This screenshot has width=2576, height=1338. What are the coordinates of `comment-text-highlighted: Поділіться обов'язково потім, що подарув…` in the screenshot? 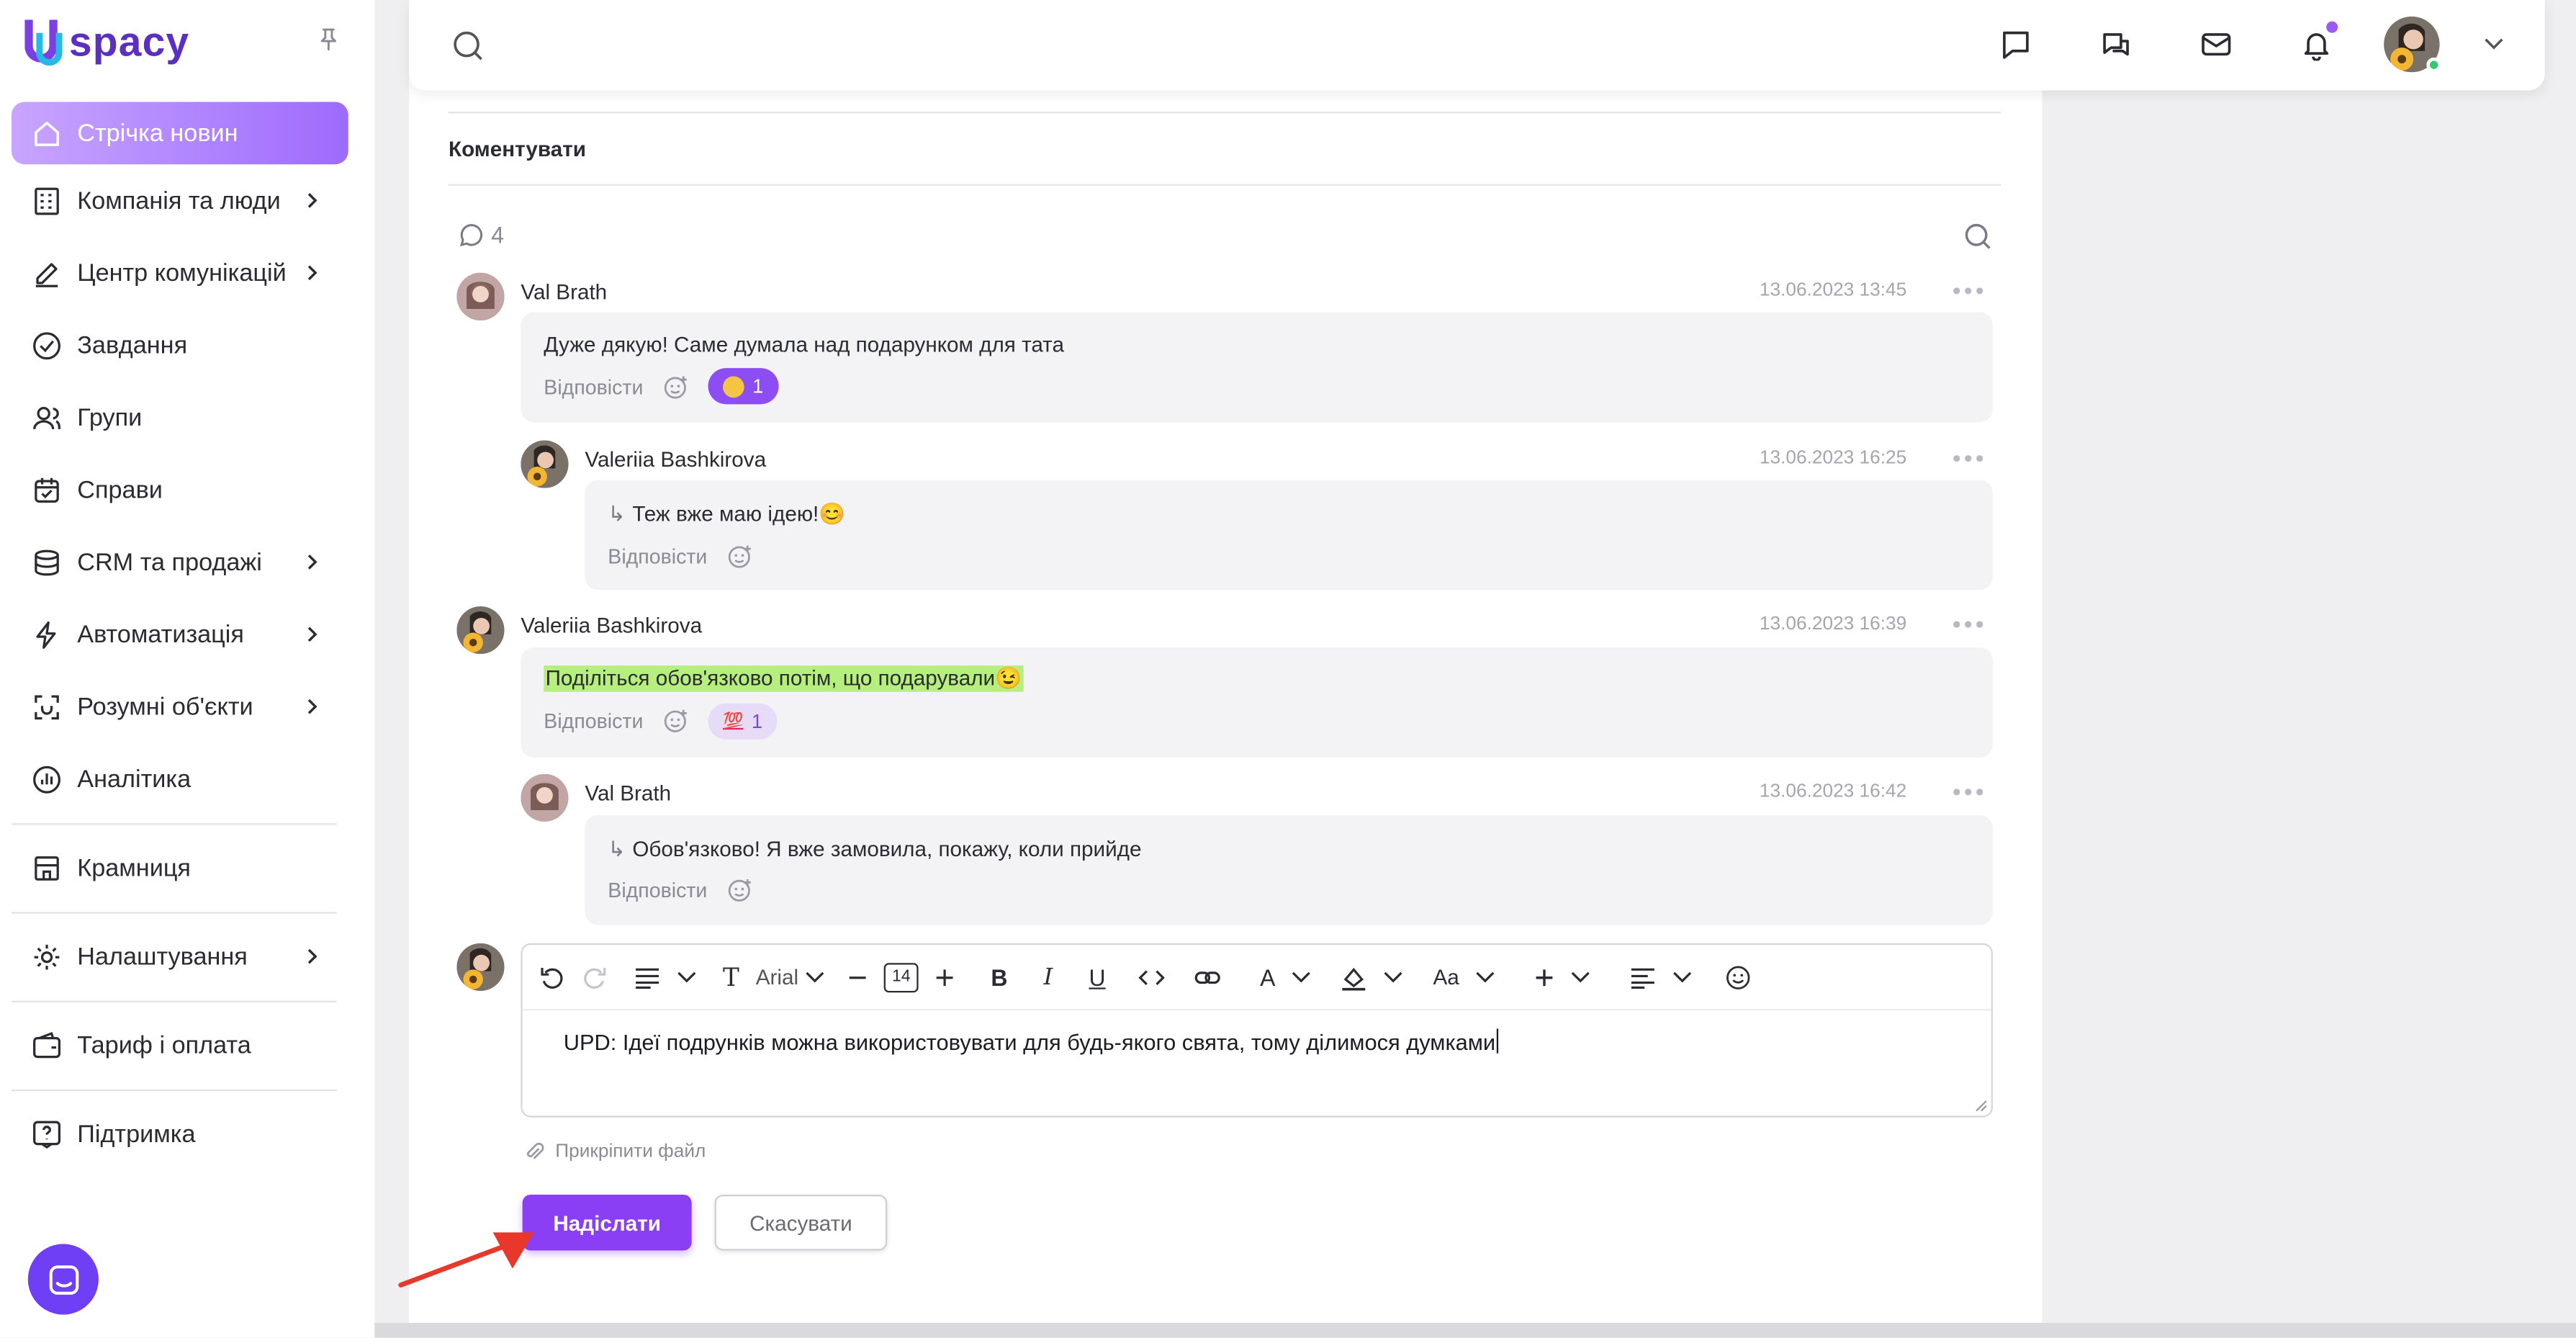 It's located at (784, 678).